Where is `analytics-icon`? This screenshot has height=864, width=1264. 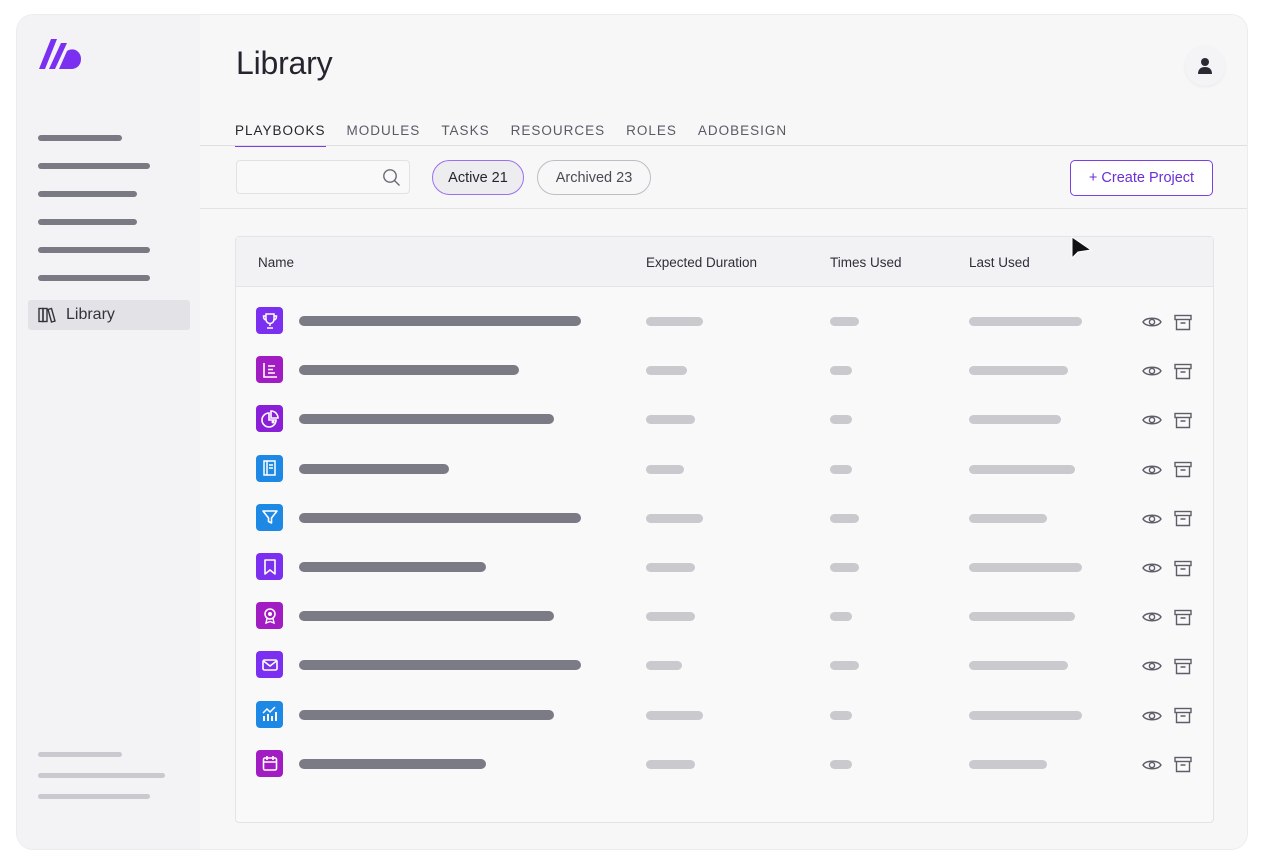
analytics-icon is located at coordinates (269, 714).